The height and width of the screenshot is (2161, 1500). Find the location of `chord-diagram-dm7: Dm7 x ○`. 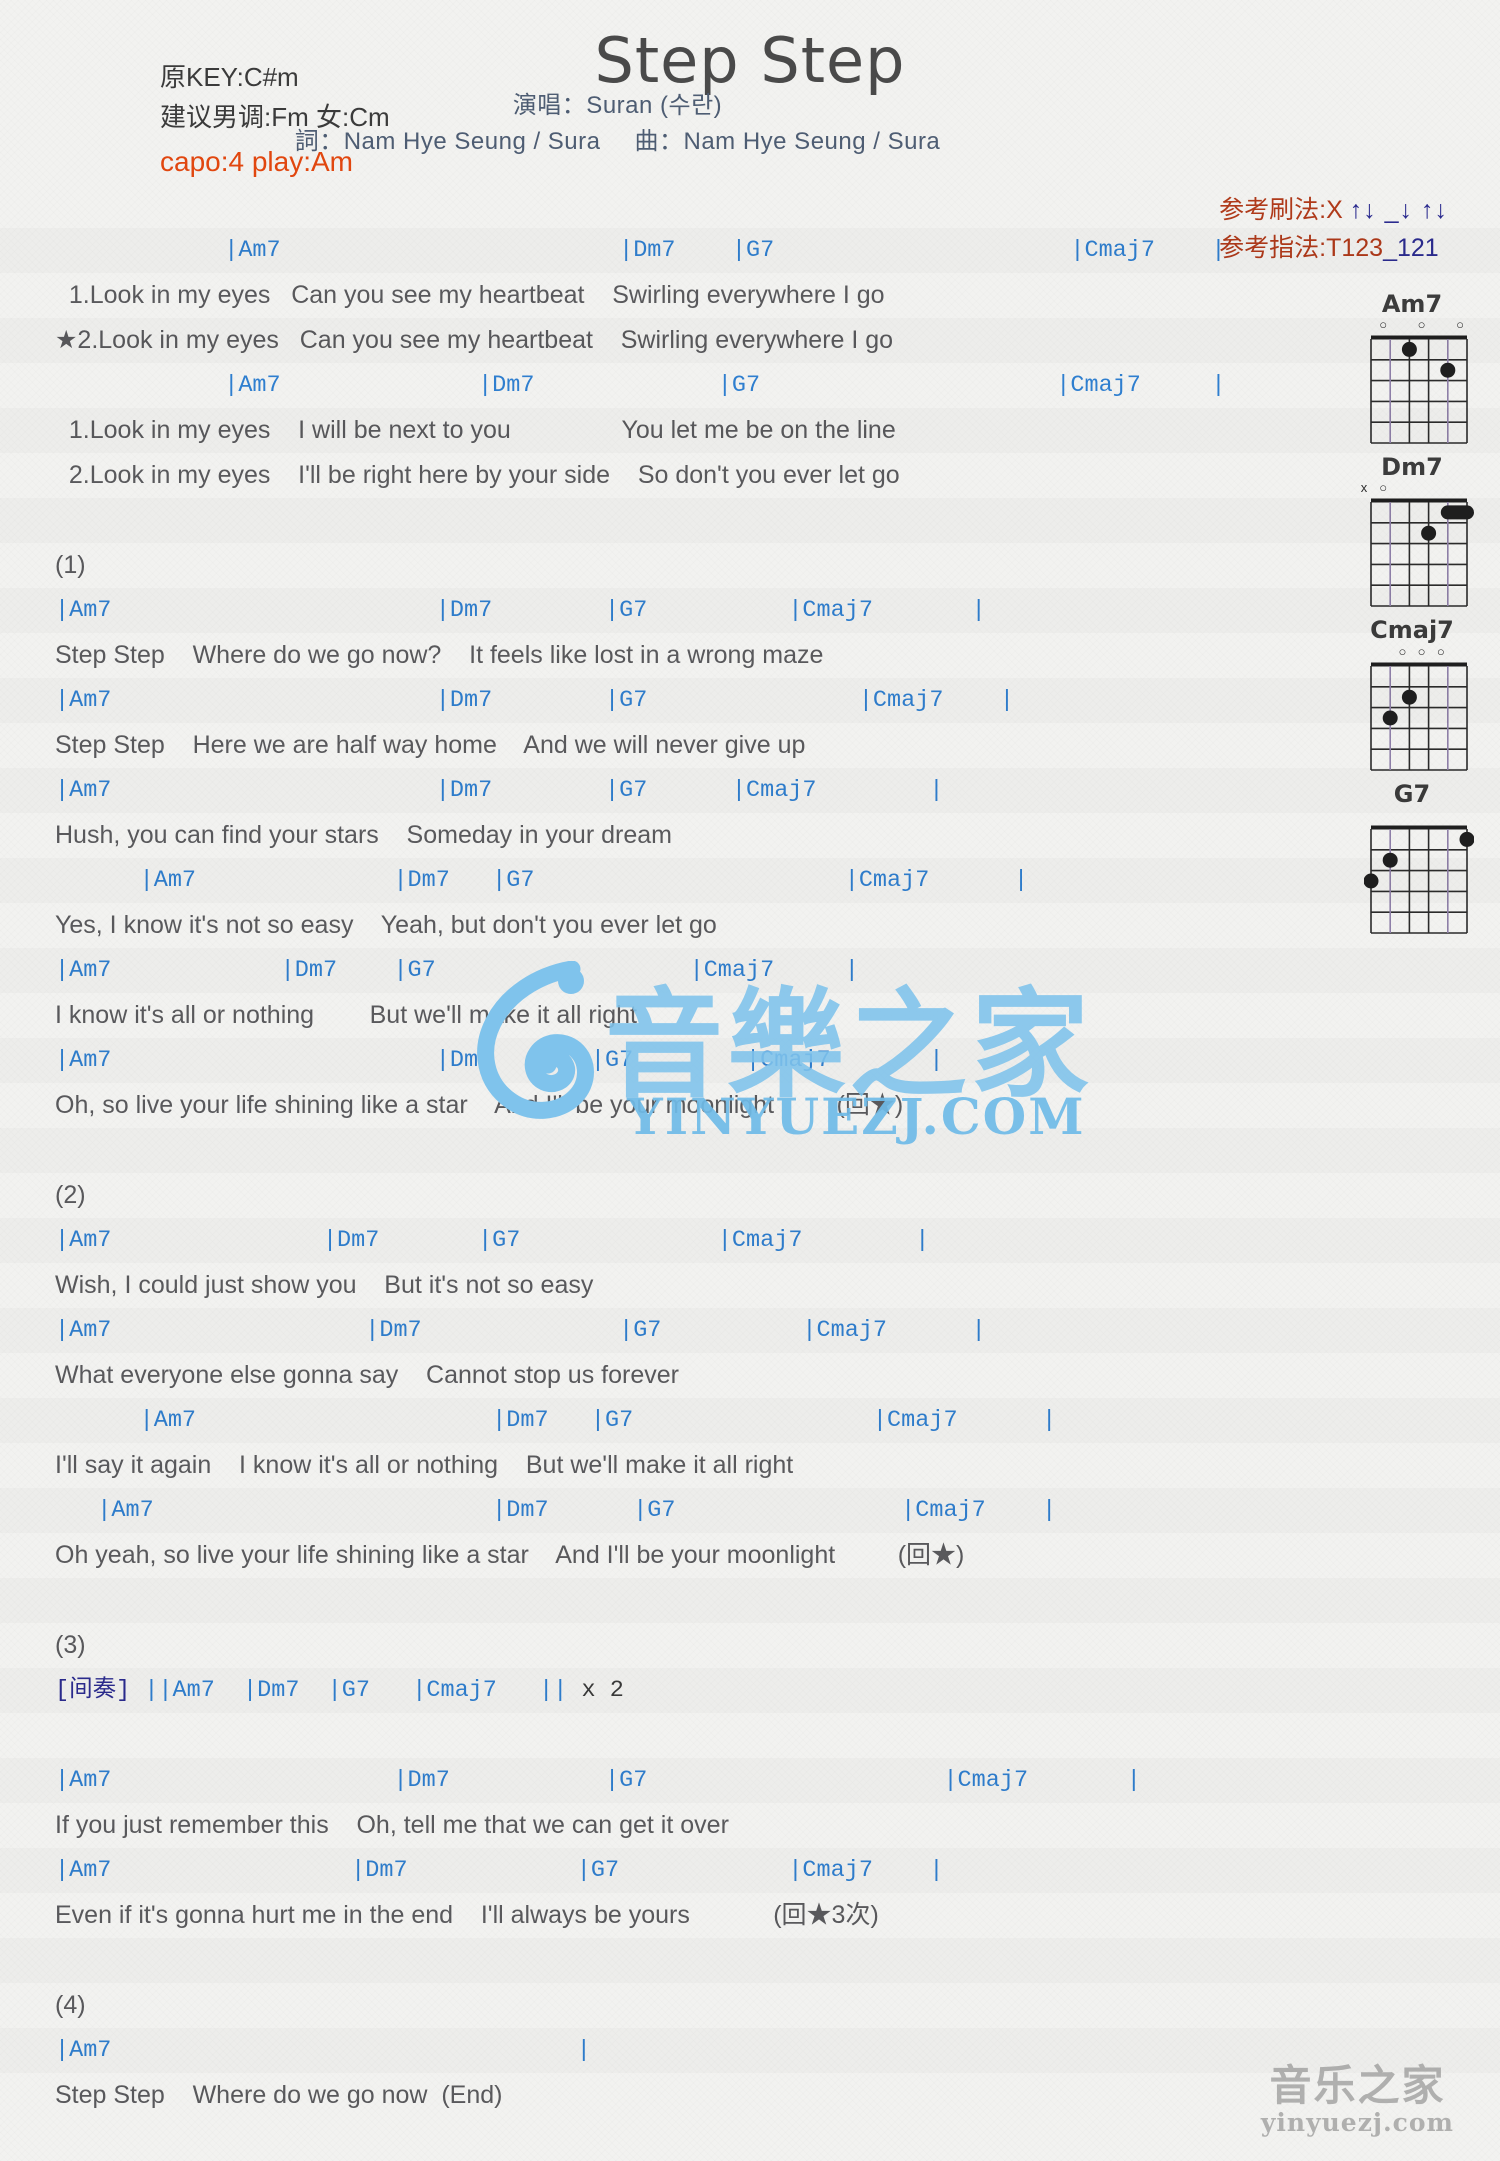

chord-diagram-dm7: Dm7 x ○ is located at coordinates (1412, 530).